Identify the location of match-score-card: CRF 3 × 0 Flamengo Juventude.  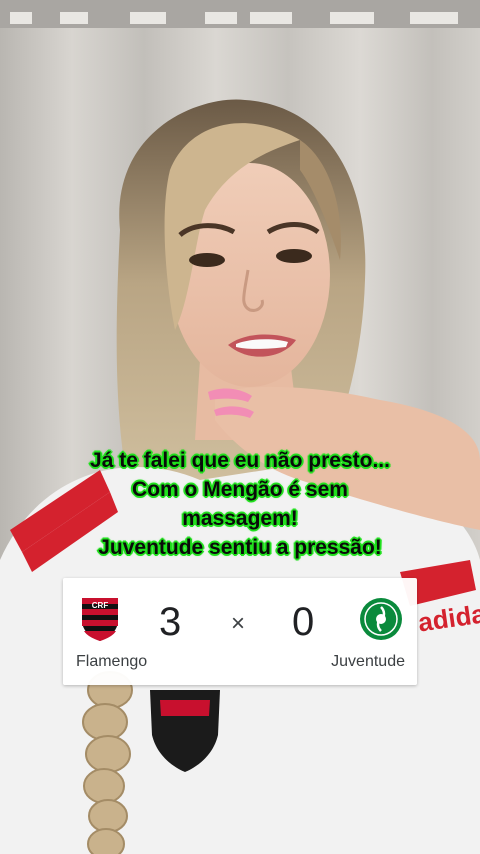
(240, 631).